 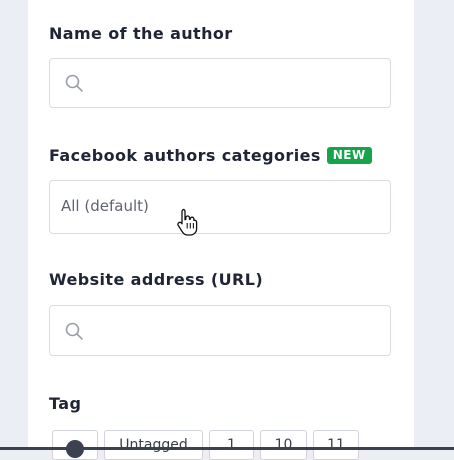 What do you see at coordinates (156, 279) in the screenshot?
I see `website-label: Website address (URL)` at bounding box center [156, 279].